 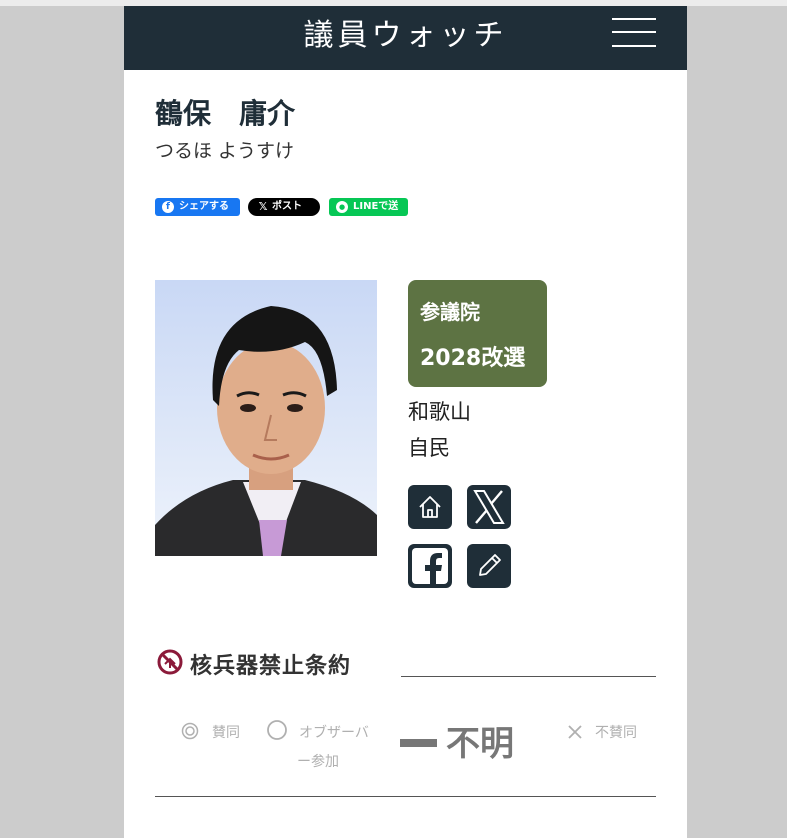 I want to click on option-disagree: 不賛同, so click(x=616, y=733).